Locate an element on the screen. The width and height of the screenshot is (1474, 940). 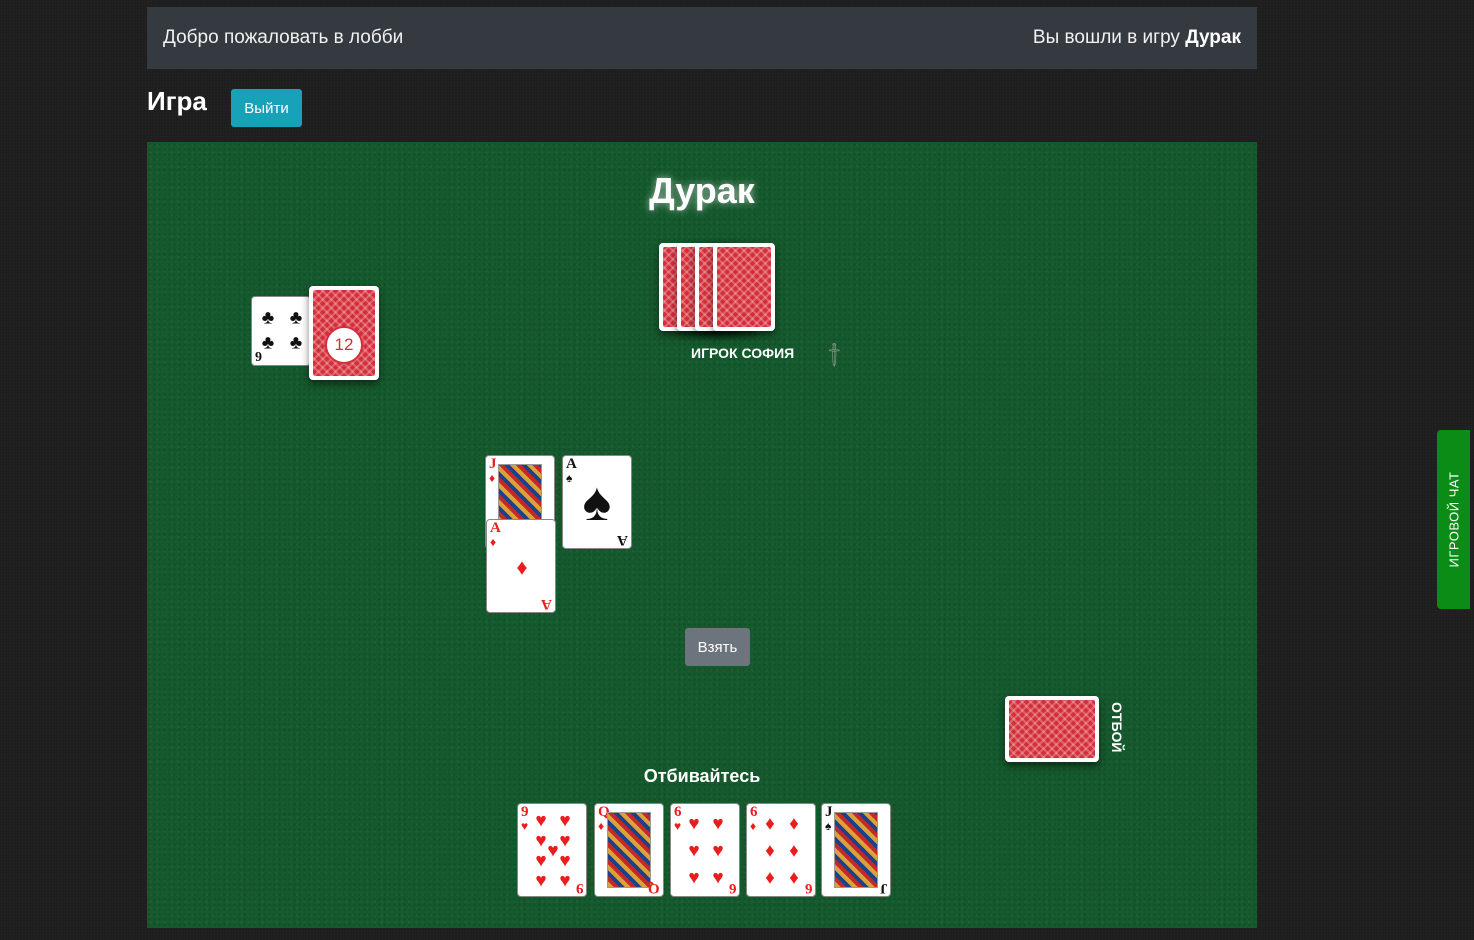
queen-face-icon is located at coordinates (629, 850).